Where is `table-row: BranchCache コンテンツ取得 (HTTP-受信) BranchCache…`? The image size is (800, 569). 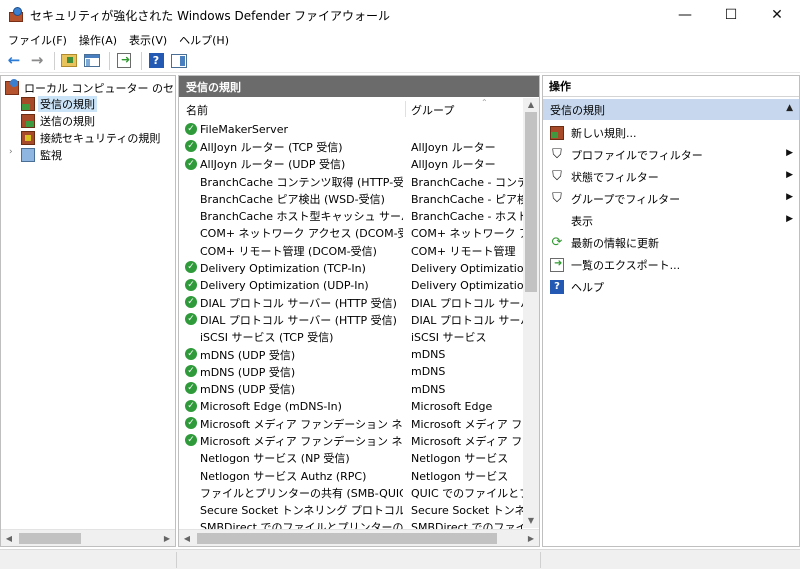
table-row: BranchCache コンテンツ取得 (HTTP-受信) BranchCache… is located at coordinates (351, 181).